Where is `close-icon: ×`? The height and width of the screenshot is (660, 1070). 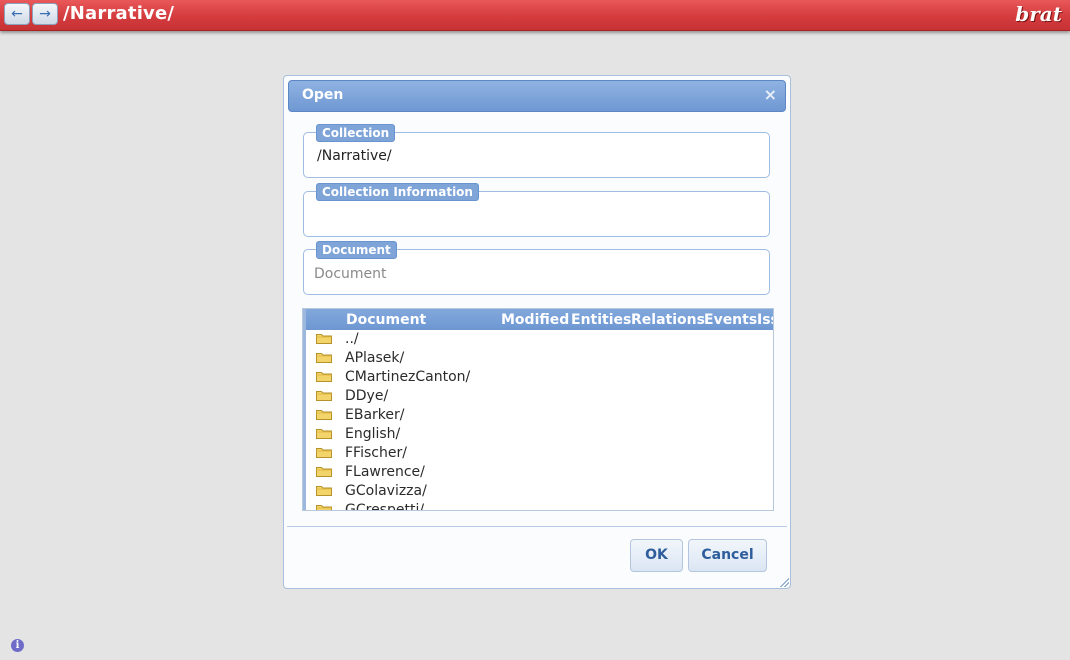 close-icon: × is located at coordinates (770, 95).